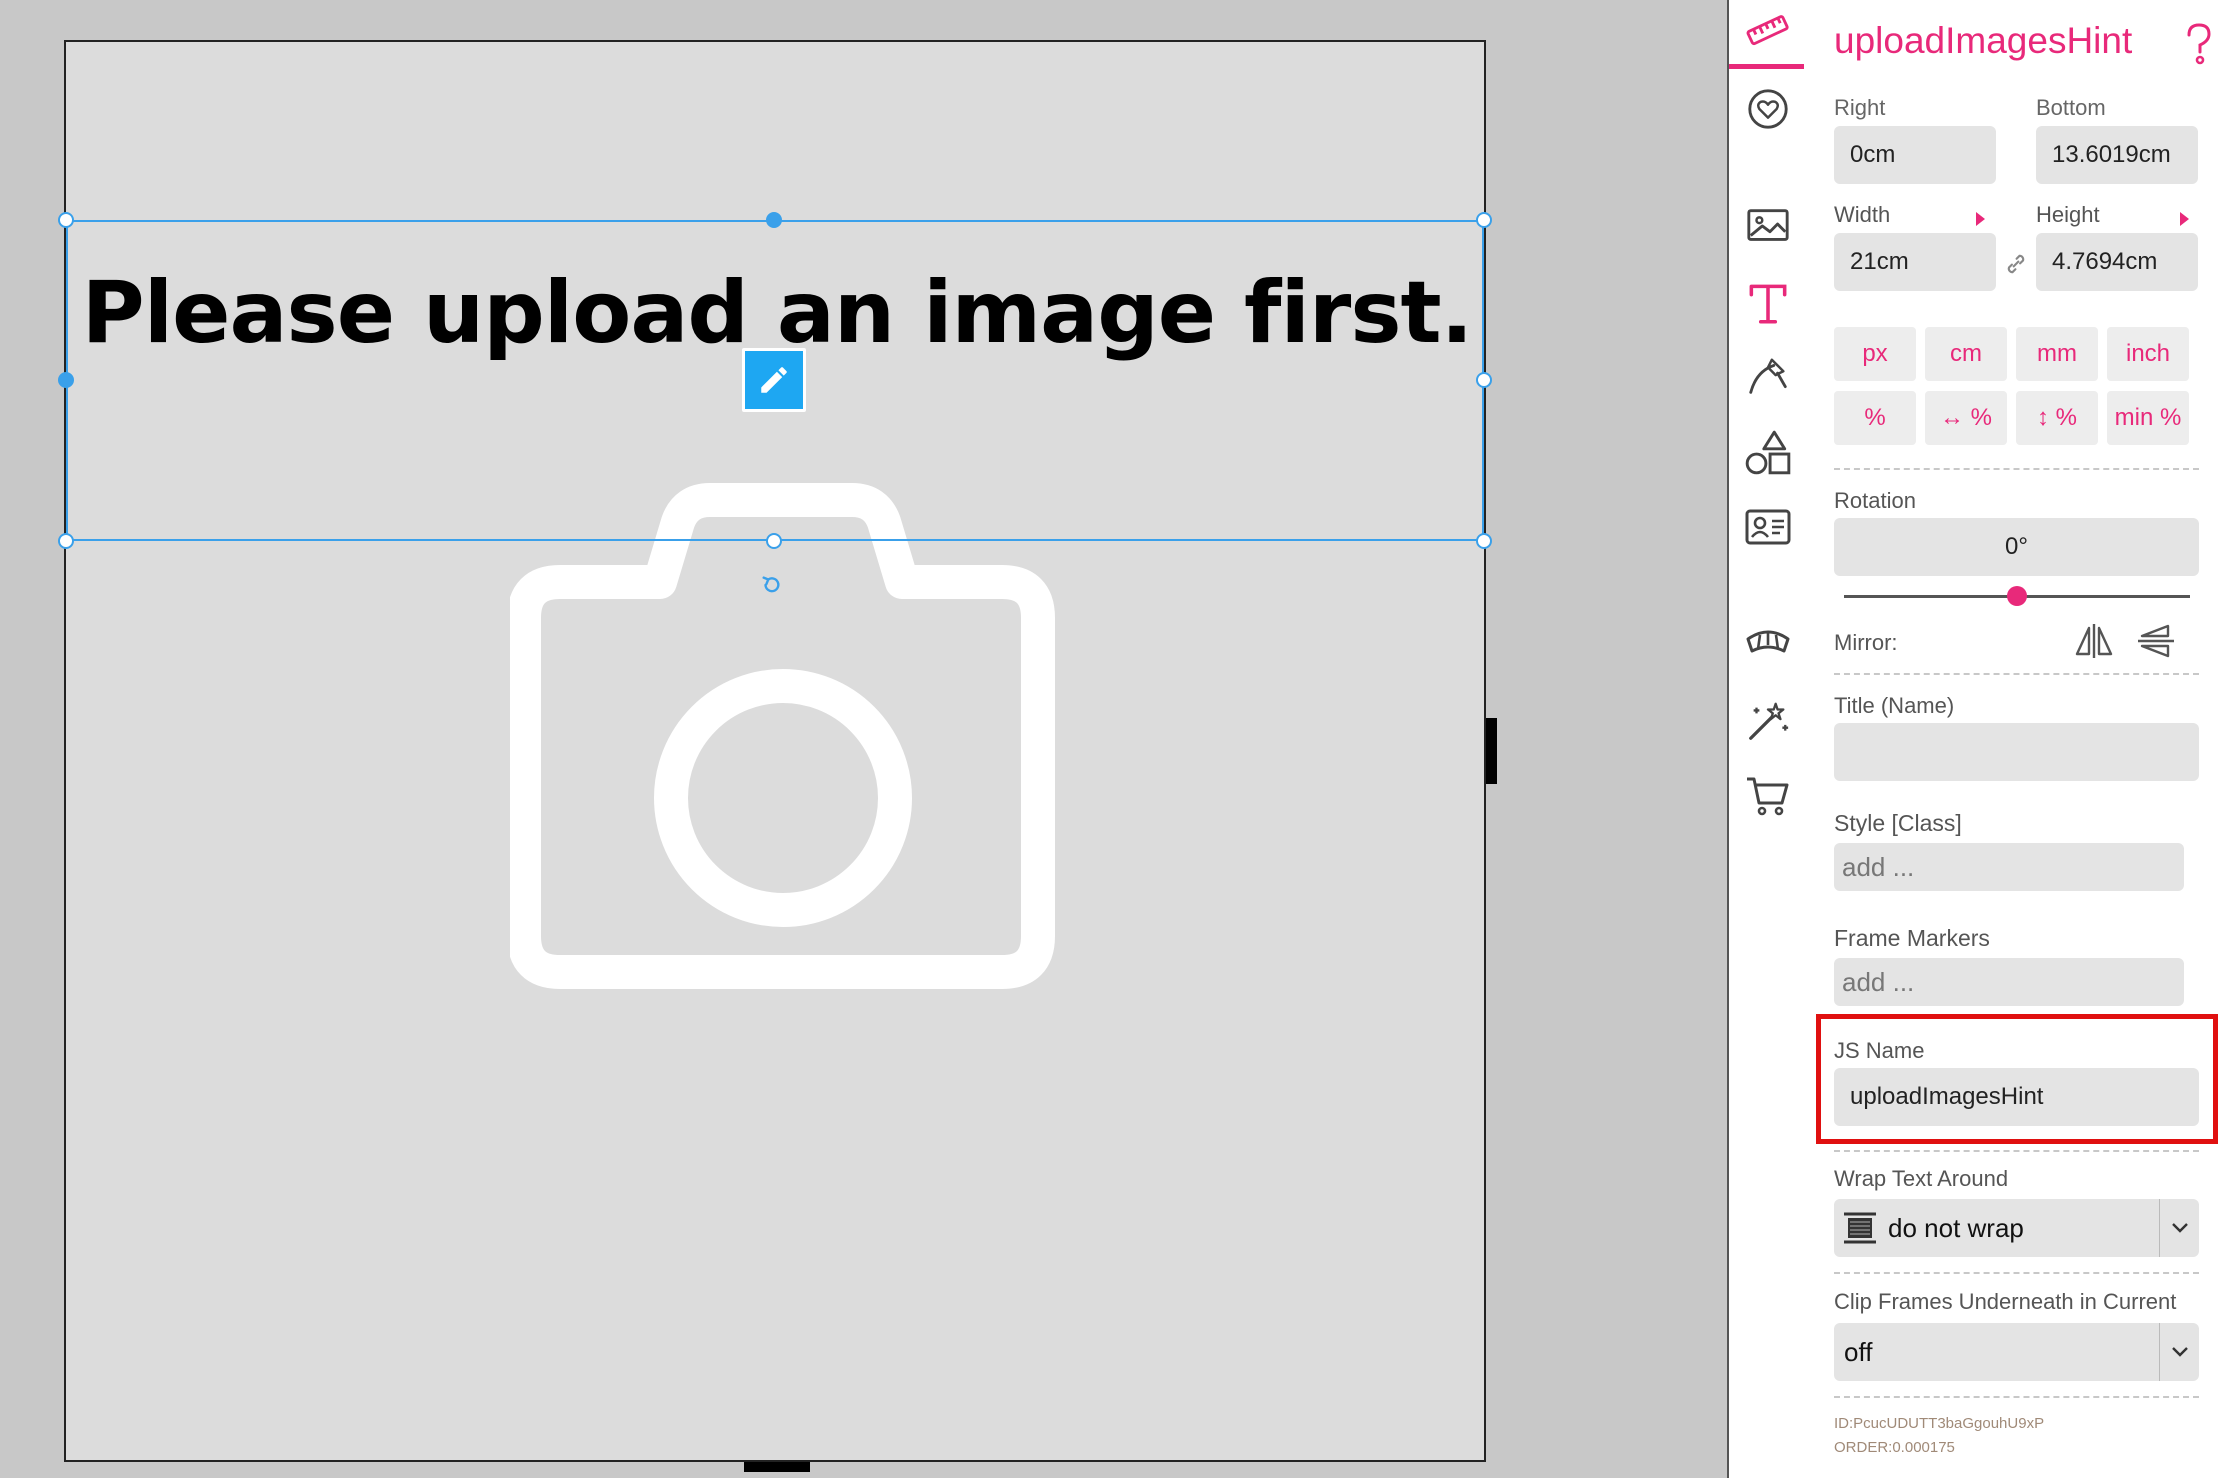 The image size is (2224, 1478). What do you see at coordinates (1894, 1447) in the screenshot?
I see `element-order: ORDER:0.000175` at bounding box center [1894, 1447].